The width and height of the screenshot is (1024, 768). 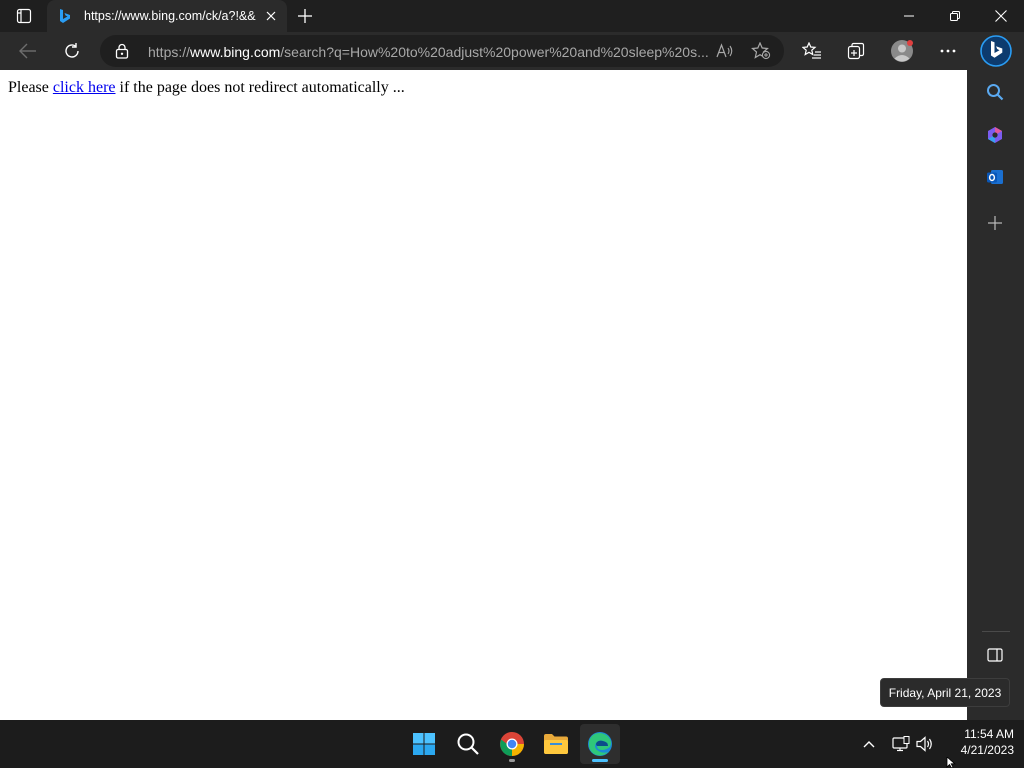 I want to click on plus-icon, so click(x=305, y=16).